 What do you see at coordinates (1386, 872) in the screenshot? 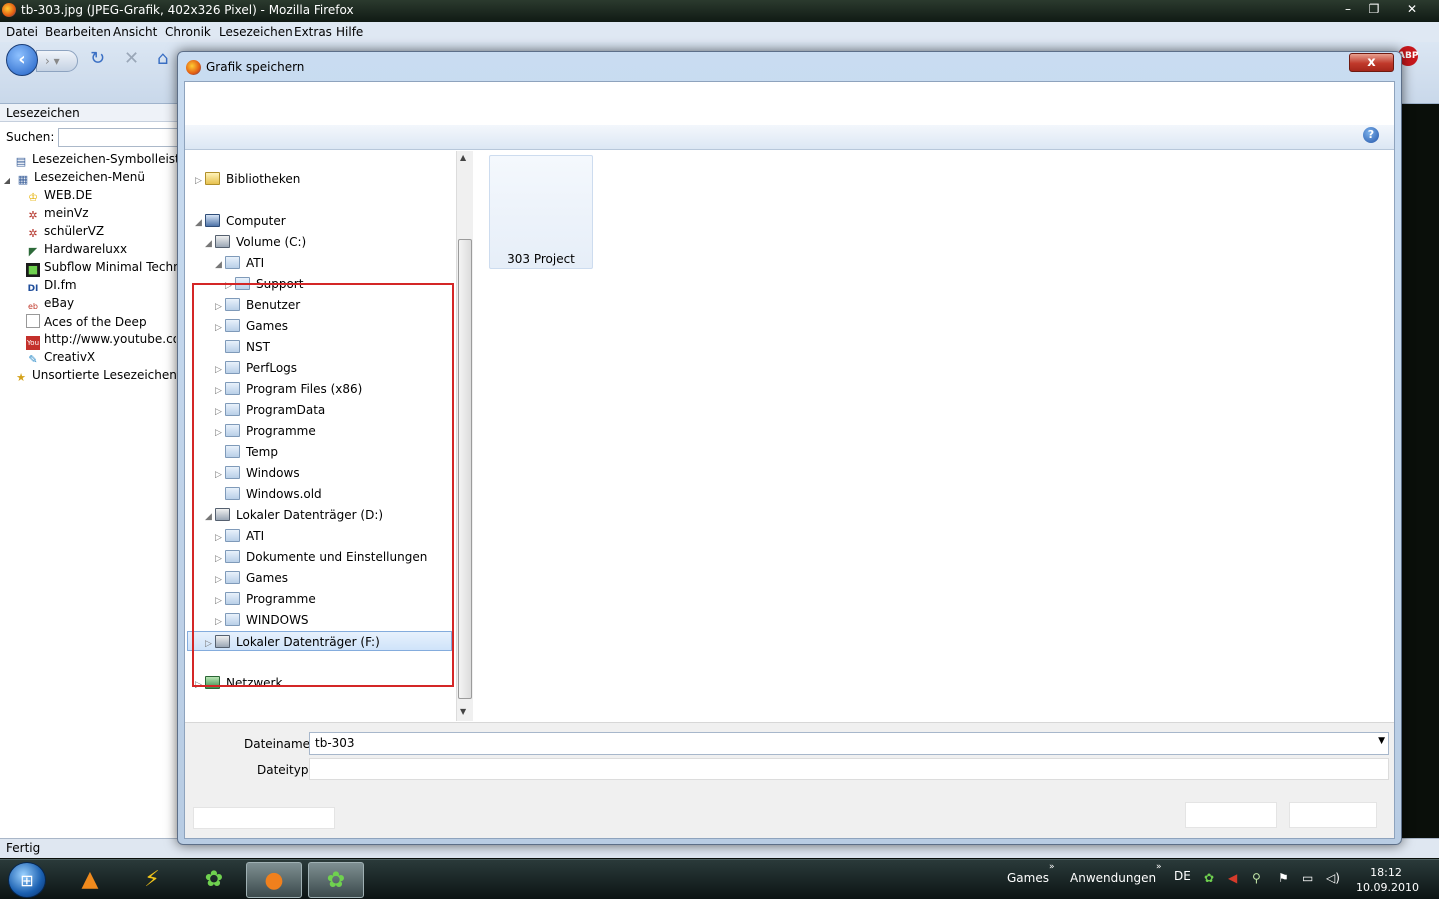
I see `clock-time: 18:12` at bounding box center [1386, 872].